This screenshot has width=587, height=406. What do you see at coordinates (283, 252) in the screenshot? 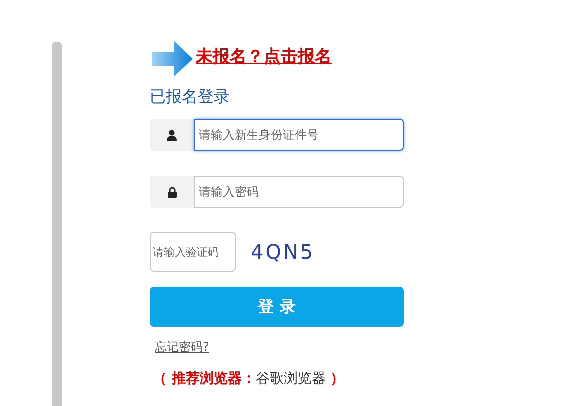
I see `captcha-code: 4QN5` at bounding box center [283, 252].